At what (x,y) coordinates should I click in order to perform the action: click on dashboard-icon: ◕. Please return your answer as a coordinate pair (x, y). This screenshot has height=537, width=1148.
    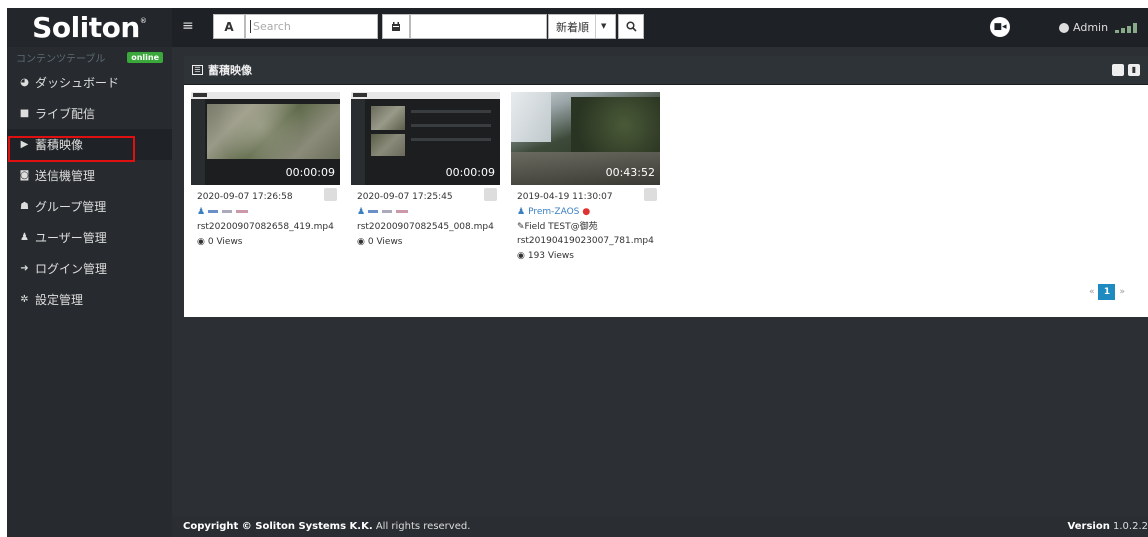
    Looking at the image, I should click on (24, 82).